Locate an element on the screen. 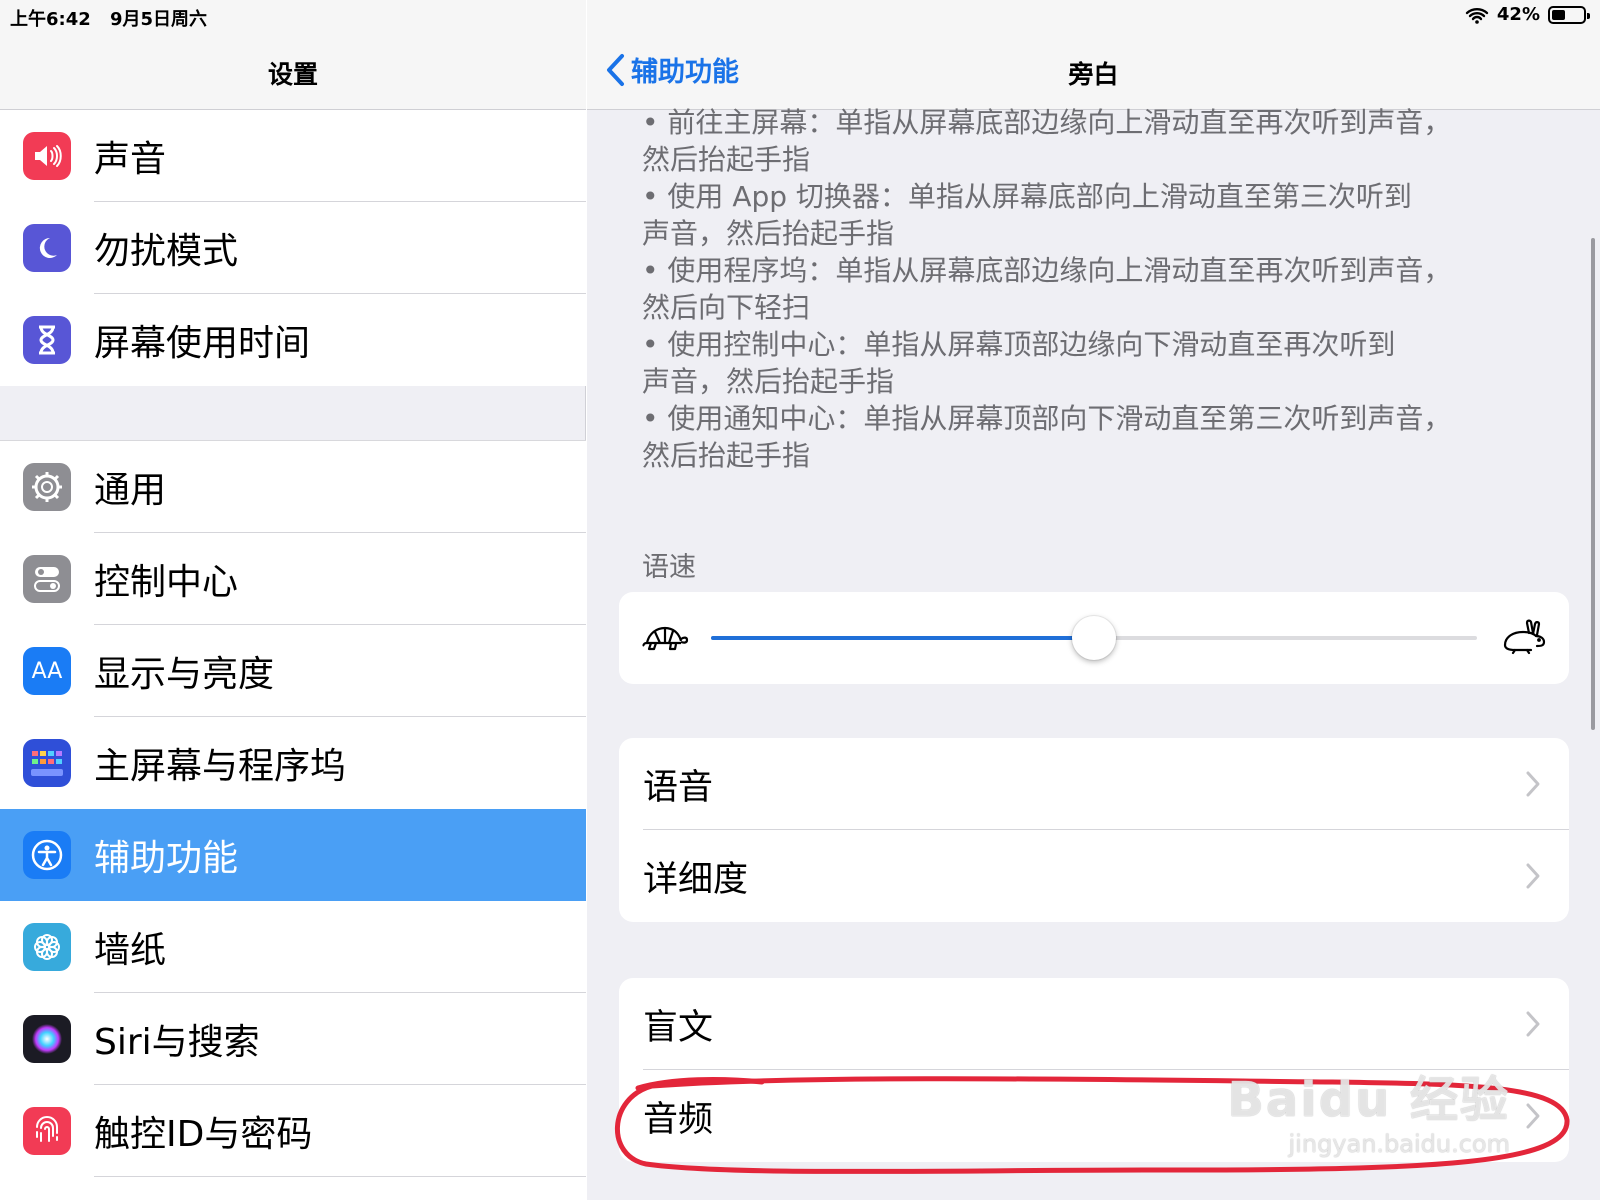 This screenshot has height=1200, width=1600. status-date: 9月5日周六 is located at coordinates (159, 19).